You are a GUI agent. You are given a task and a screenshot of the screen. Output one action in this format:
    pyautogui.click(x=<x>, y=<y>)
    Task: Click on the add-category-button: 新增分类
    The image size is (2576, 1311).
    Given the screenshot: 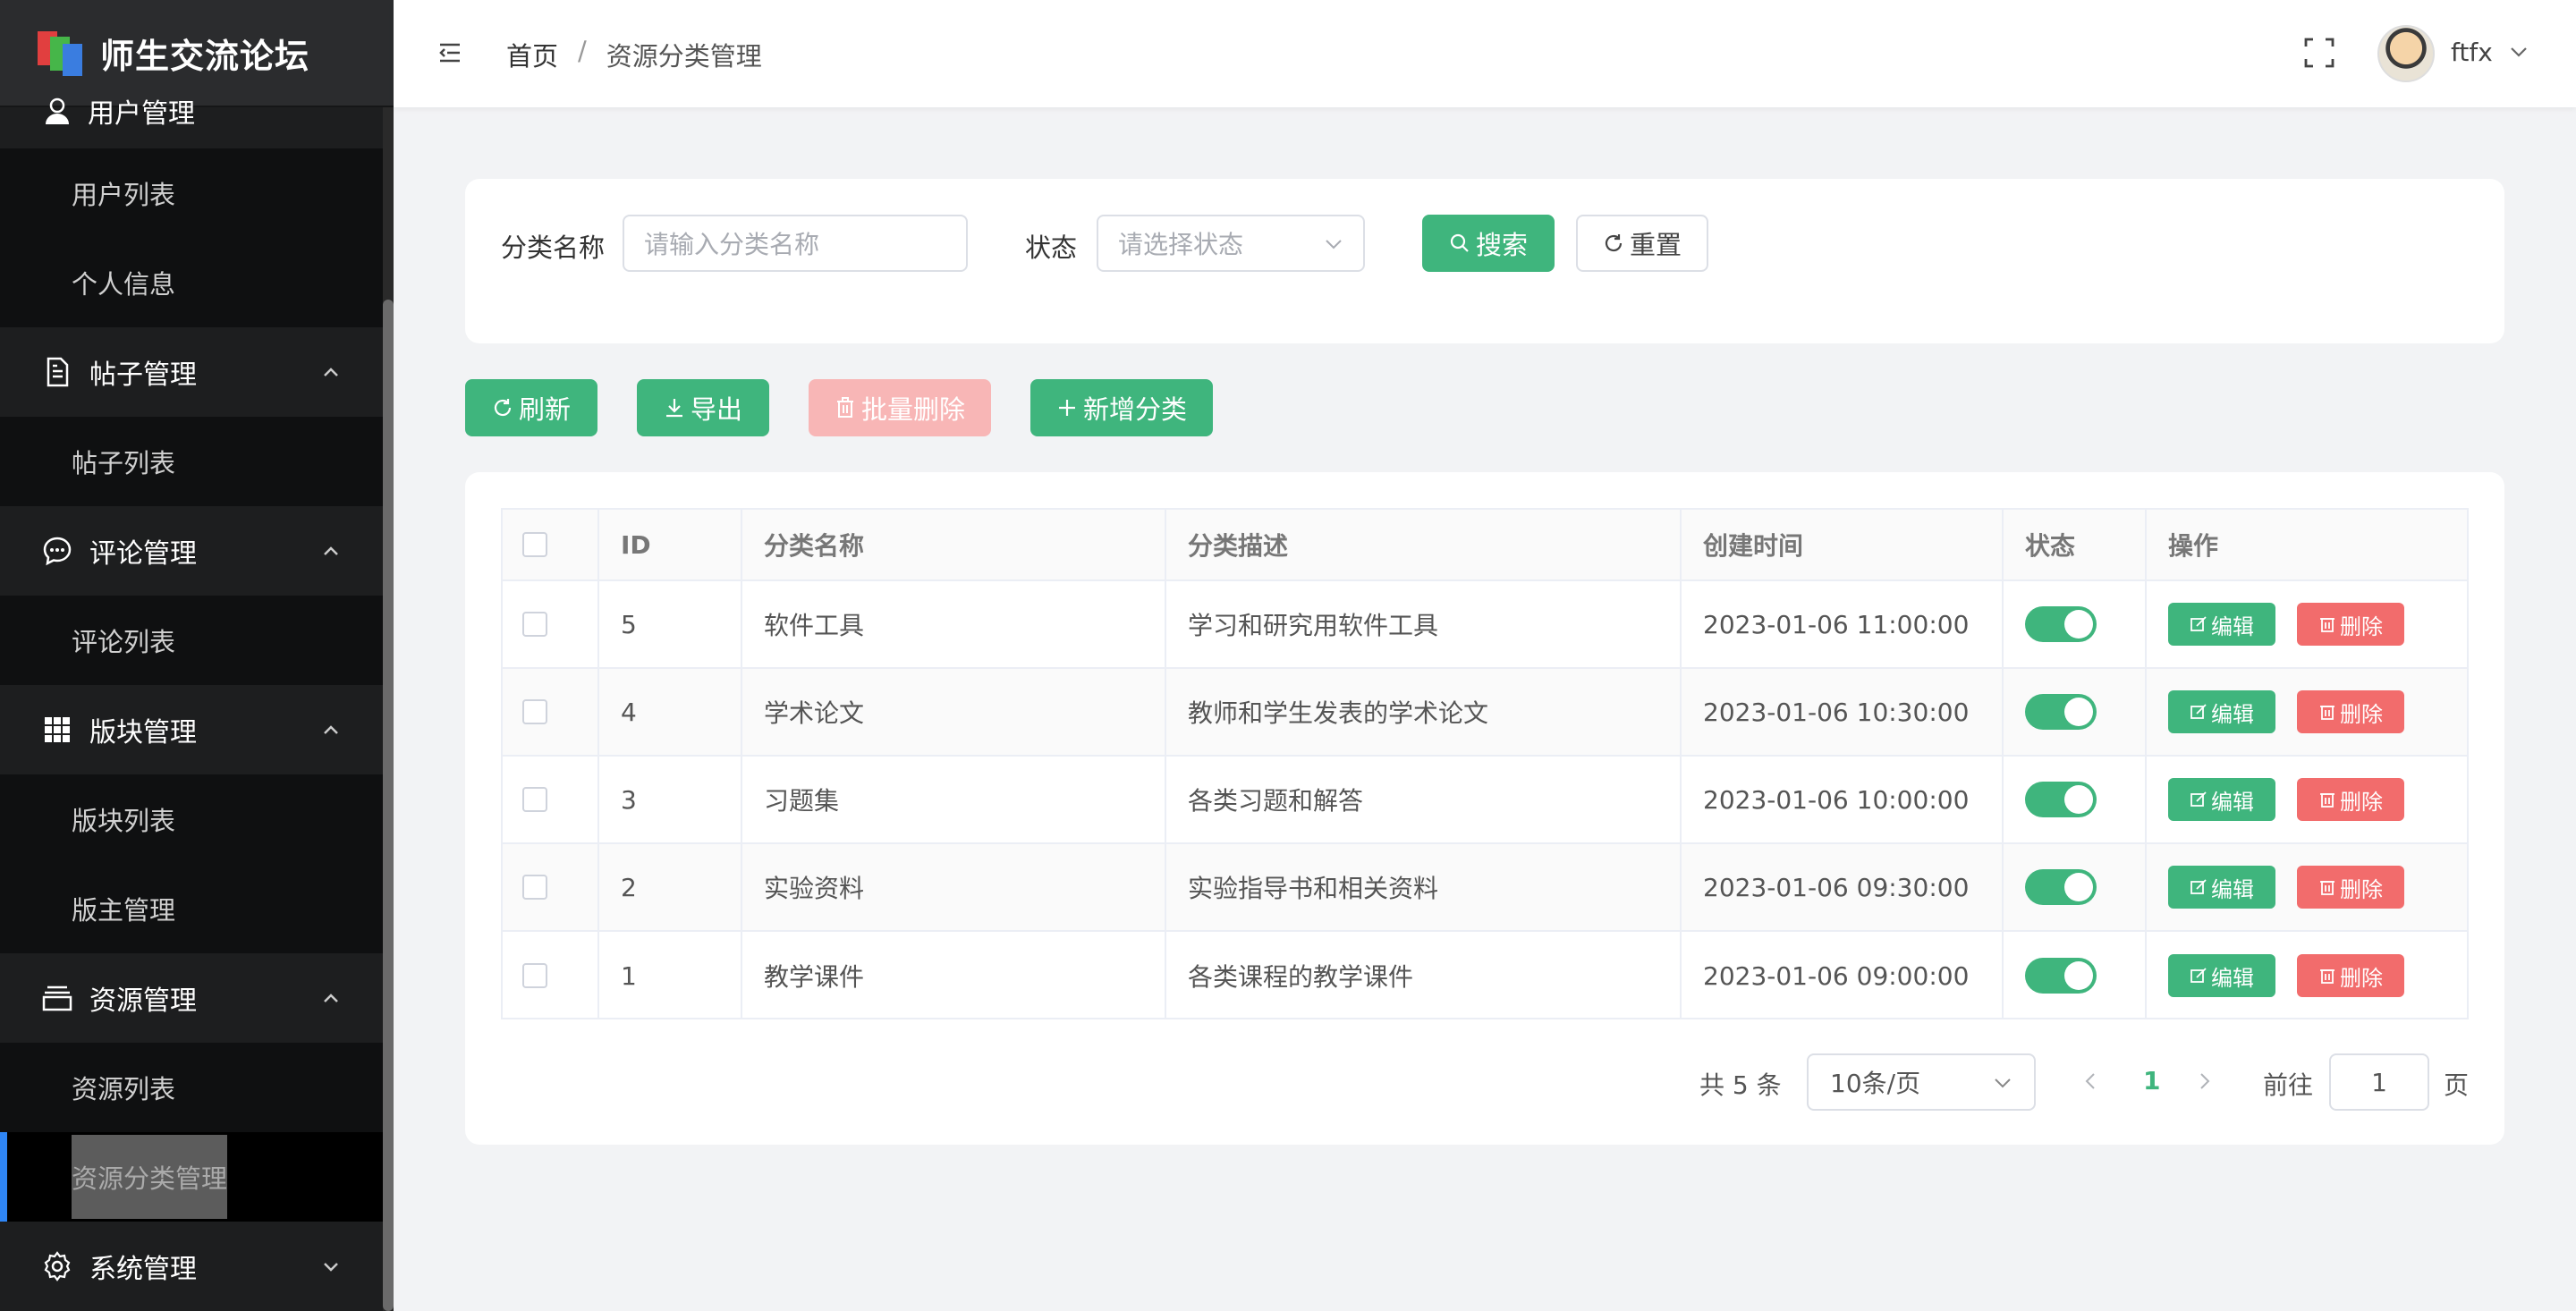 What is the action you would take?
    pyautogui.click(x=1121, y=407)
    